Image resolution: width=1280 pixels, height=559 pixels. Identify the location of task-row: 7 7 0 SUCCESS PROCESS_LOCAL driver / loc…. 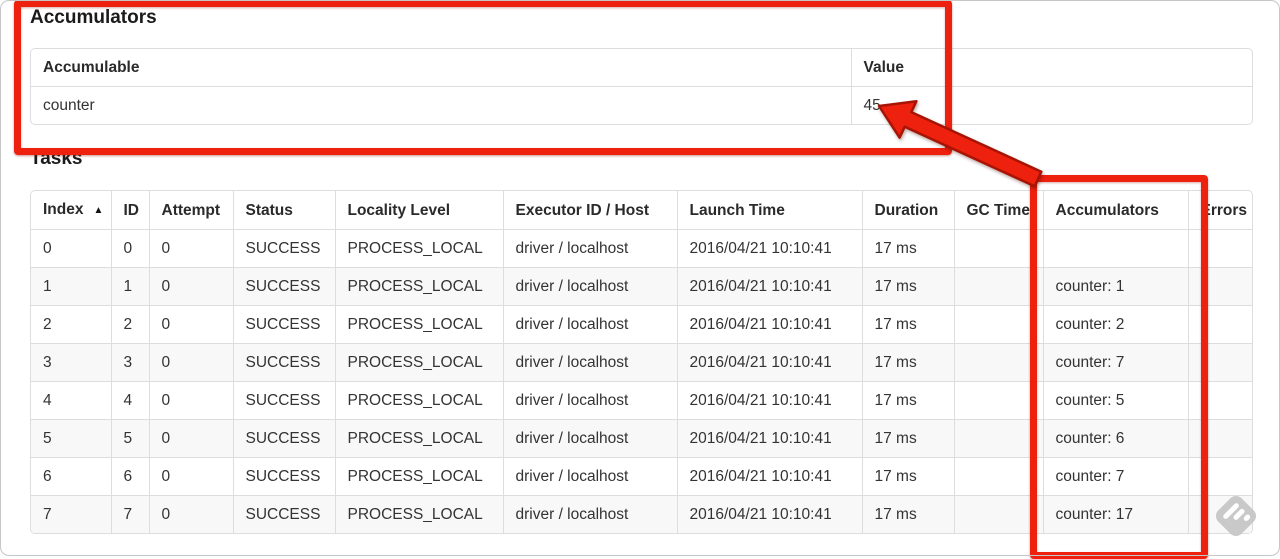
(641, 514).